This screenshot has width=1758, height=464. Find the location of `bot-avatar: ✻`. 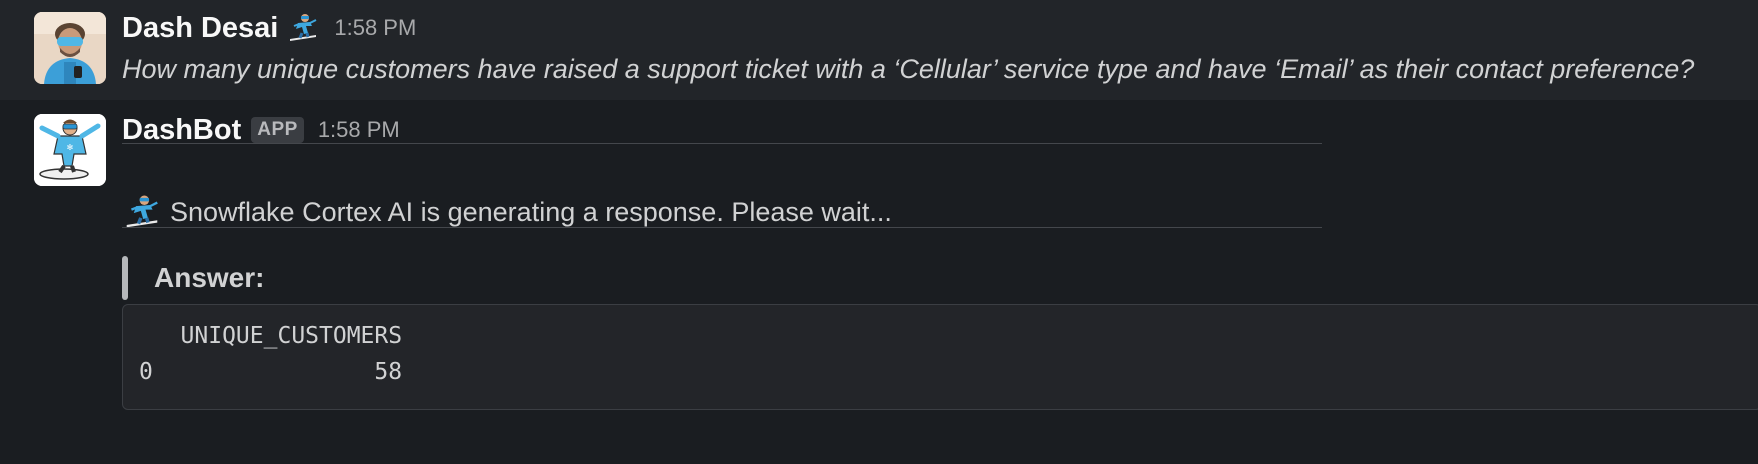

bot-avatar: ✻ is located at coordinates (70, 150).